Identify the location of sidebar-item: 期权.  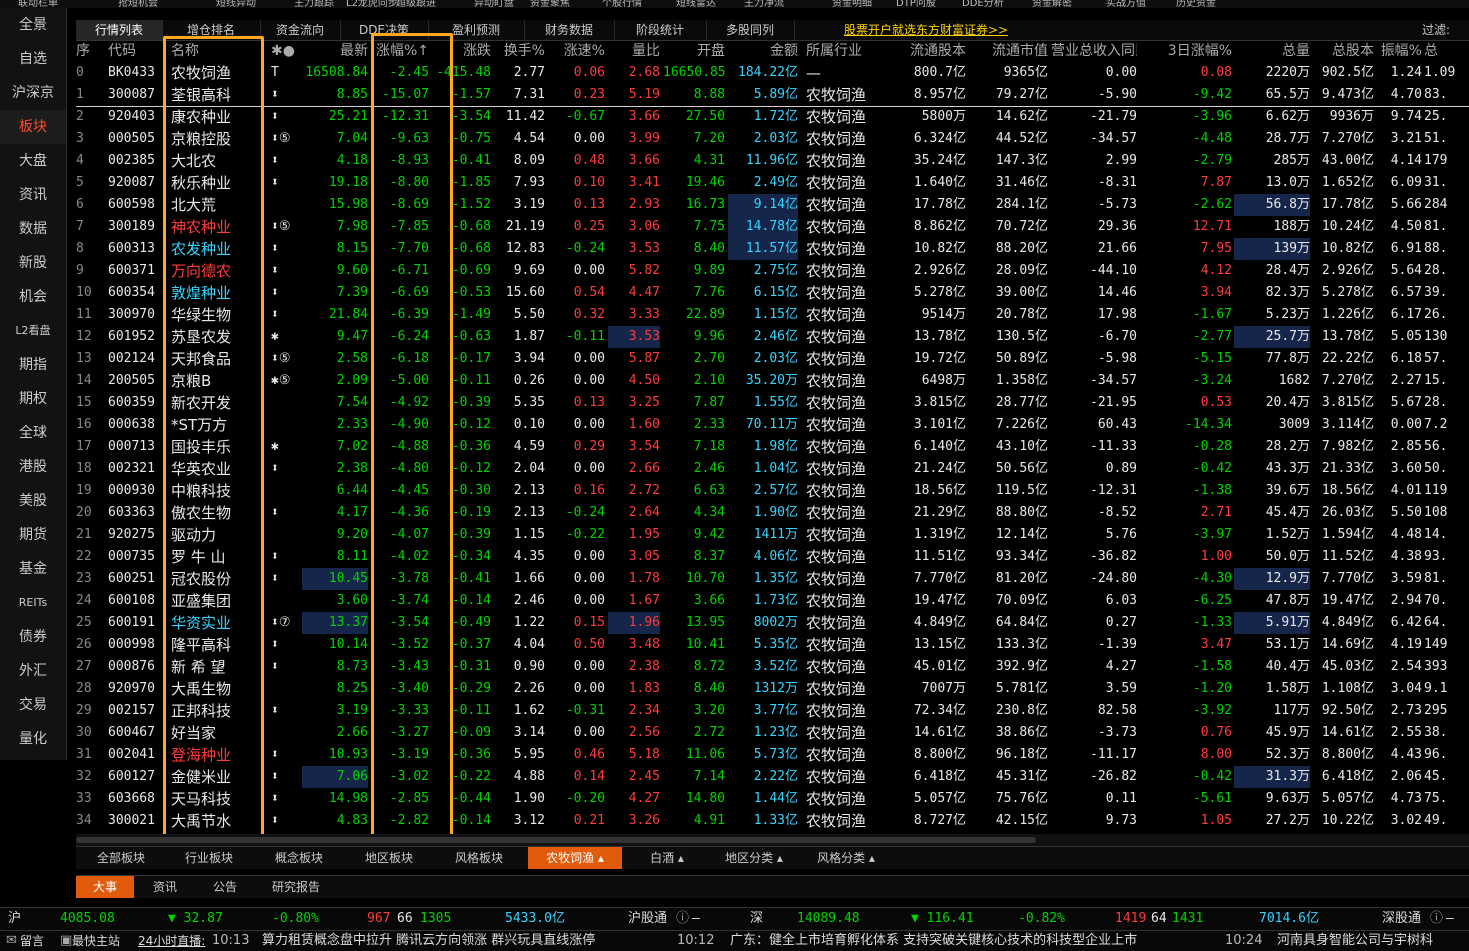
(33, 399).